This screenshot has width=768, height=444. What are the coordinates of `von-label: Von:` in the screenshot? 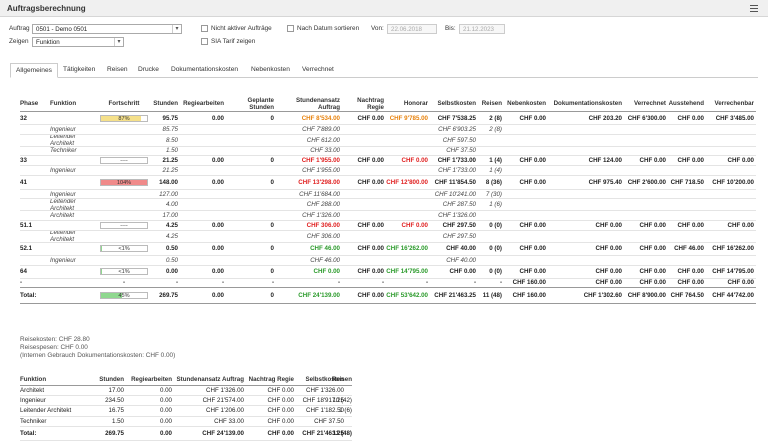 It's located at (377, 28).